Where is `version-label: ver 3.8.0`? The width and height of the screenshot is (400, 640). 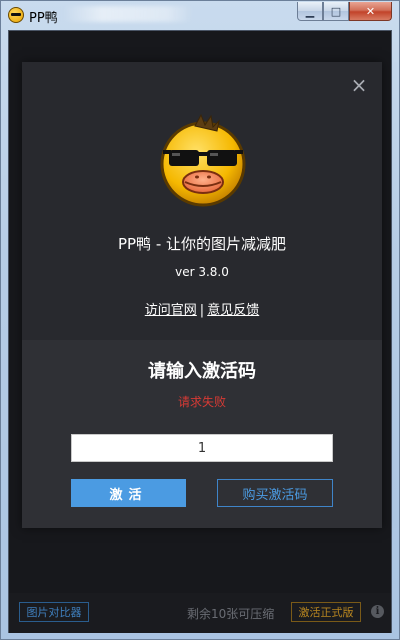
version-label: ver 3.8.0 is located at coordinates (202, 272).